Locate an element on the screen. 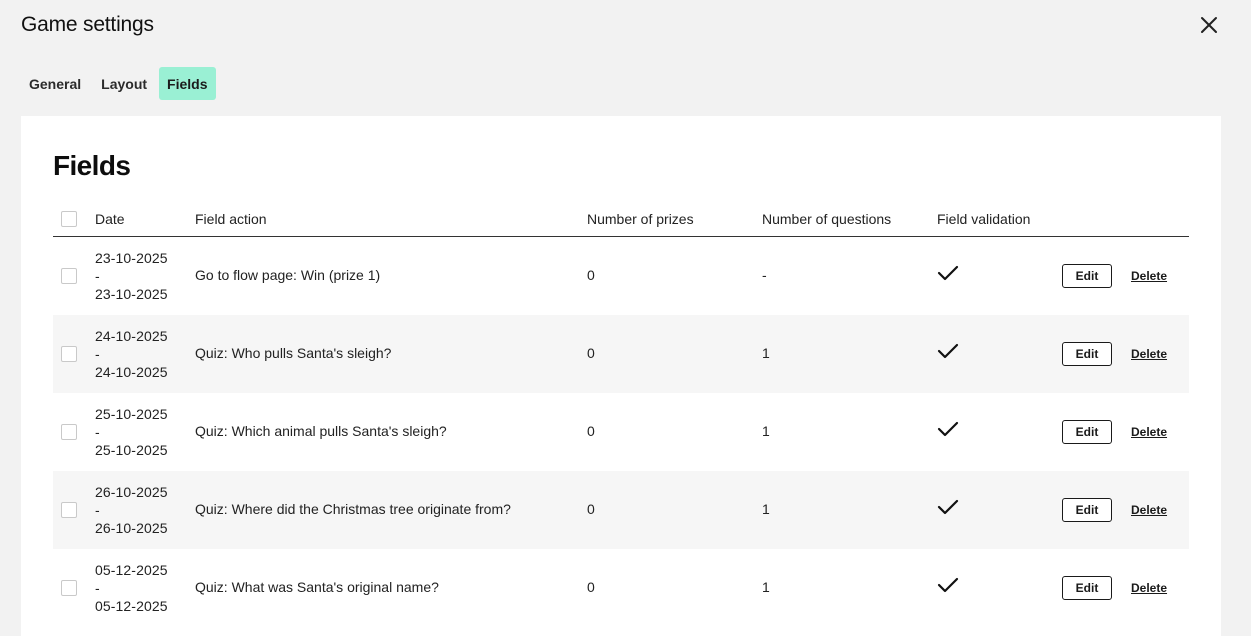  date-start: 25-10-2025 is located at coordinates (131, 414).